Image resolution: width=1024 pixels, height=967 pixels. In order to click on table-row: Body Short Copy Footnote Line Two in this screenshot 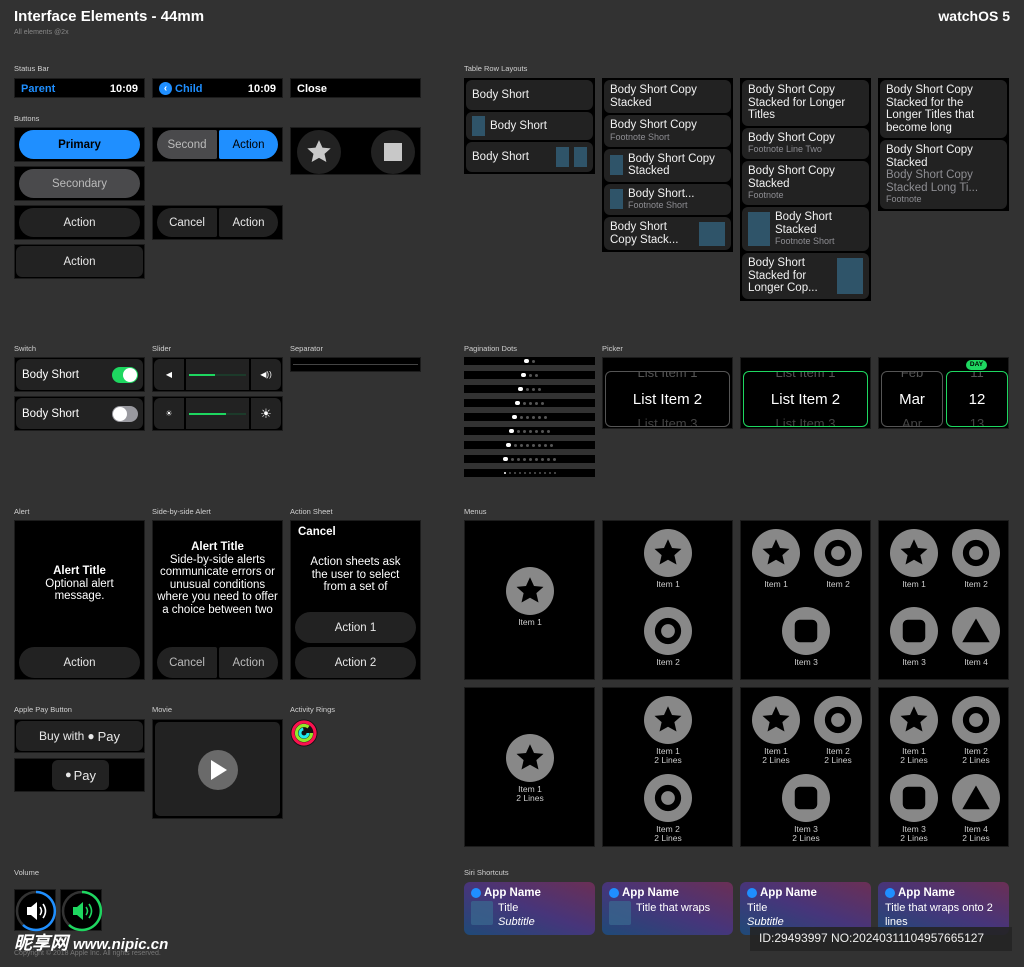, I will do `click(805, 143)`.